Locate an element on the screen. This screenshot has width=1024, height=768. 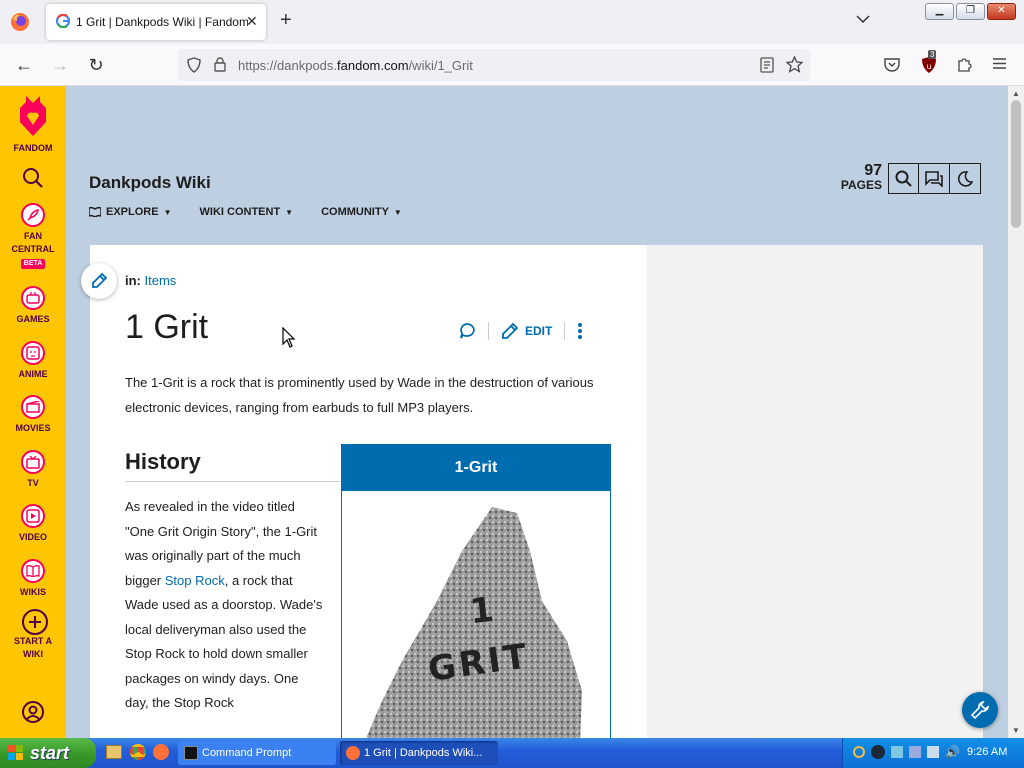
rail-item-wikis: WIKIS is located at coordinates (33, 579).